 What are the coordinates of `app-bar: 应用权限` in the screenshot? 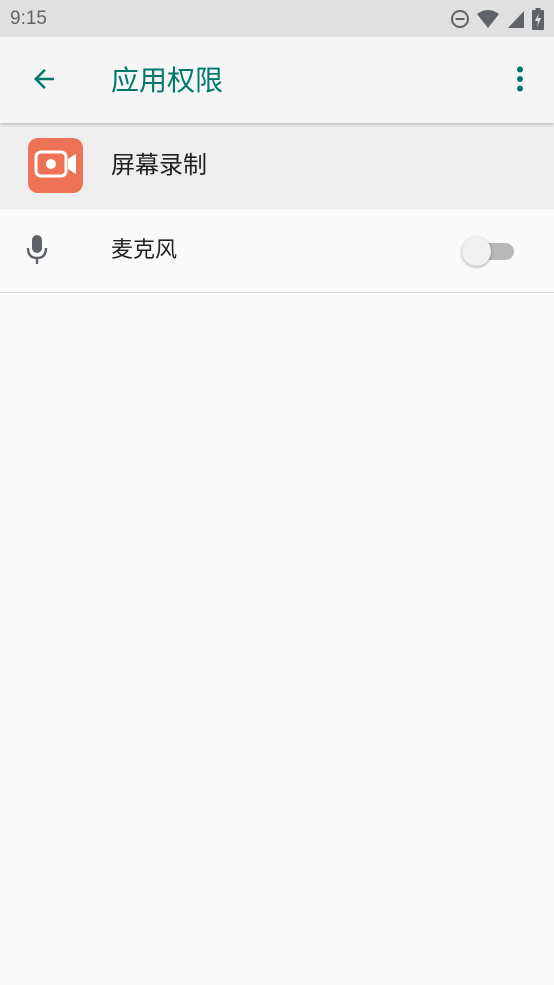 It's located at (277, 80).